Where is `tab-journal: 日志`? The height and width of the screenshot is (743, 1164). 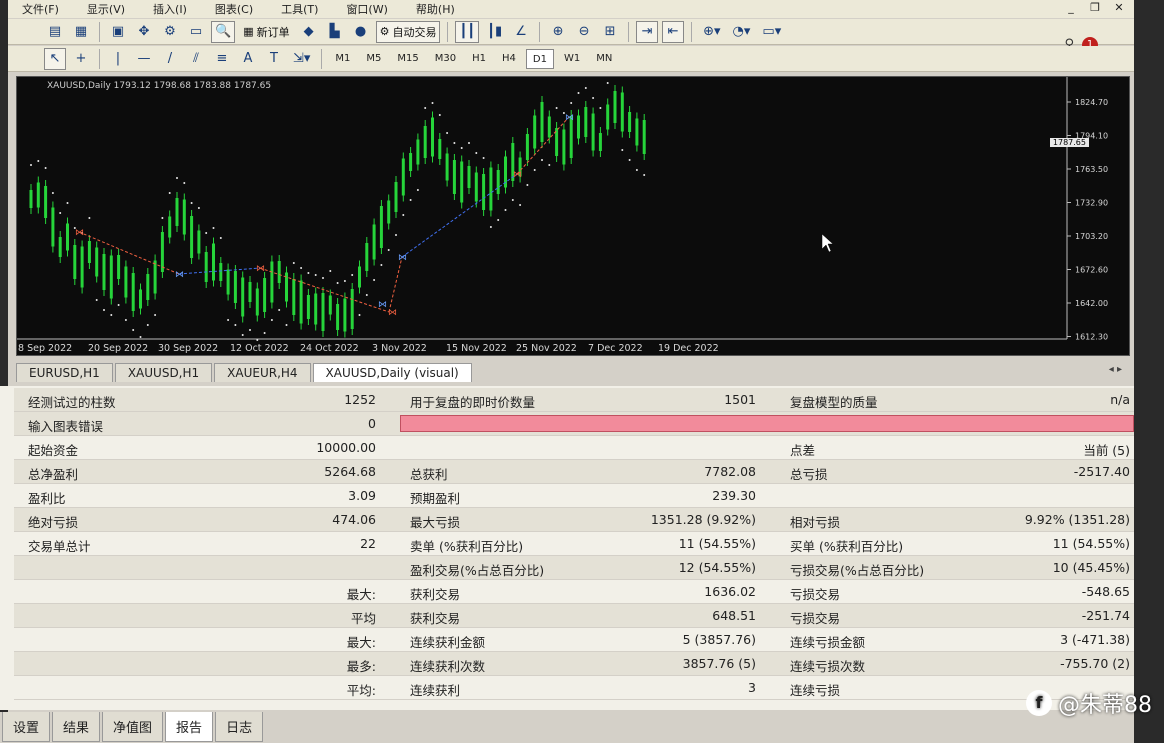 tab-journal: 日志 is located at coordinates (239, 727).